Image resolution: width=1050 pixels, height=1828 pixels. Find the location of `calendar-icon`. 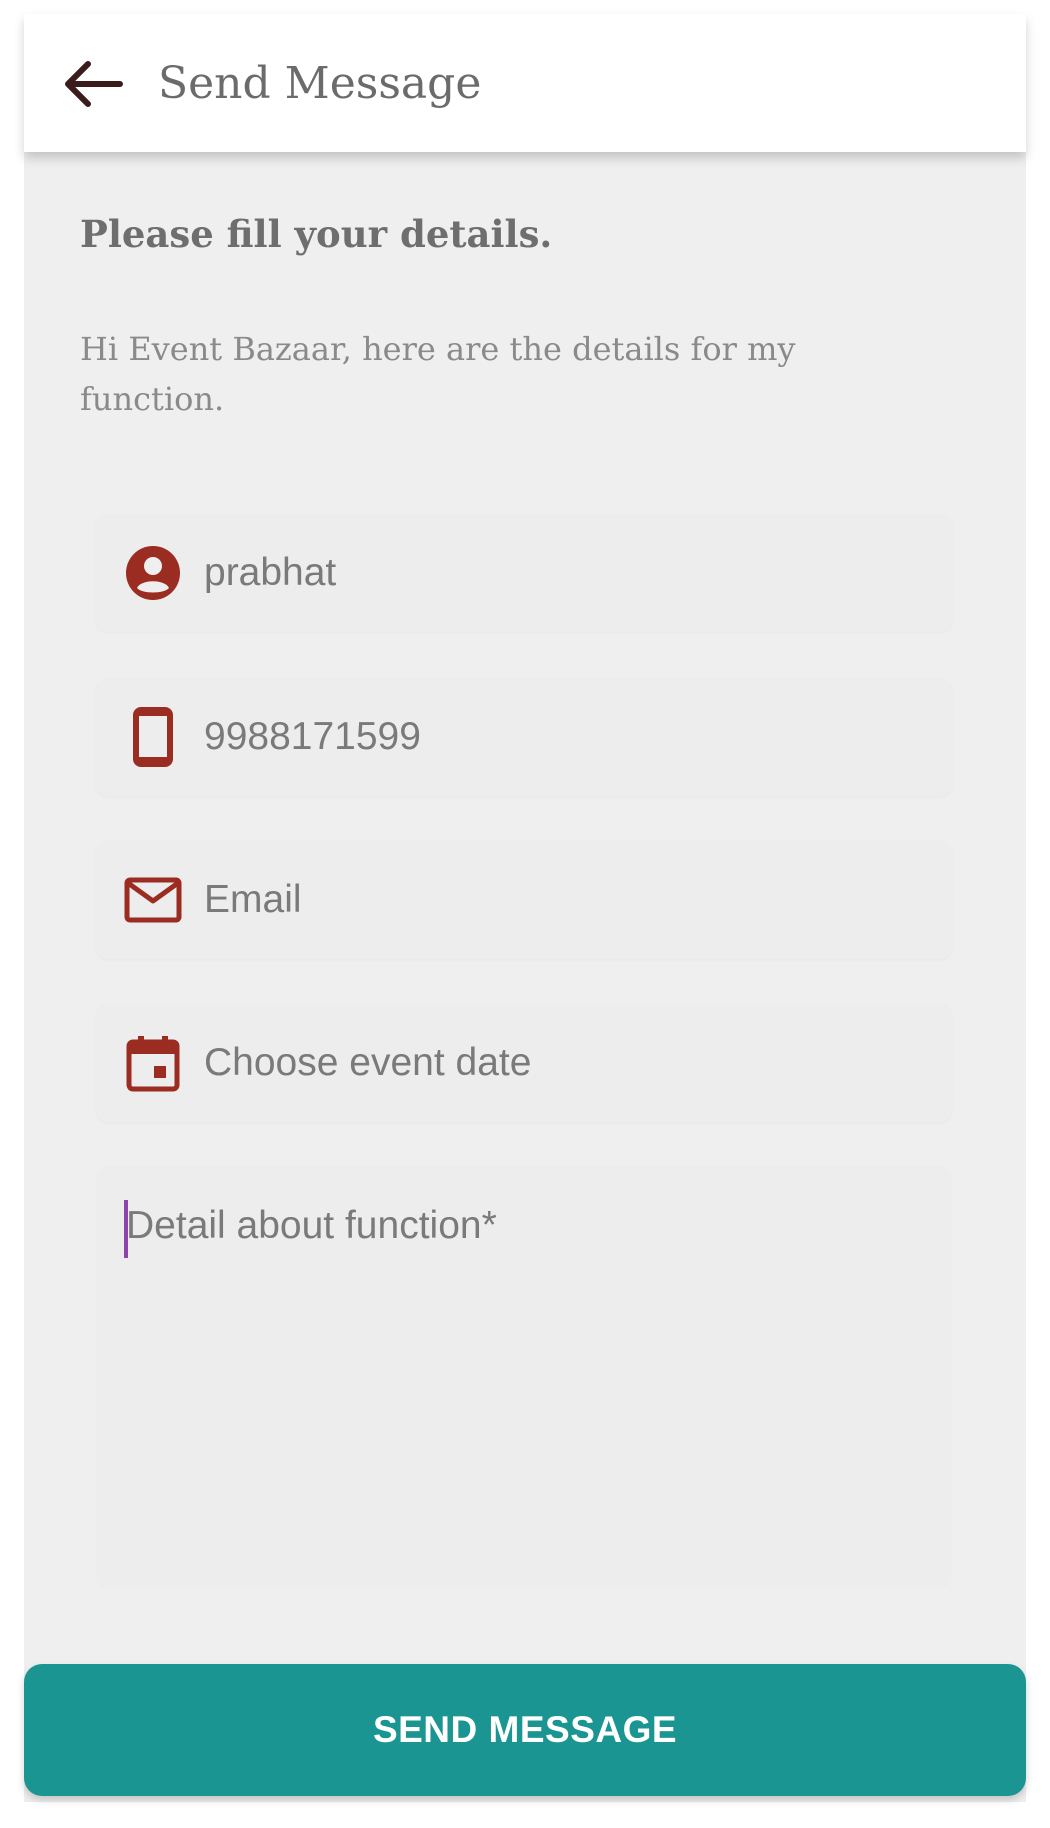

calendar-icon is located at coordinates (153, 1063).